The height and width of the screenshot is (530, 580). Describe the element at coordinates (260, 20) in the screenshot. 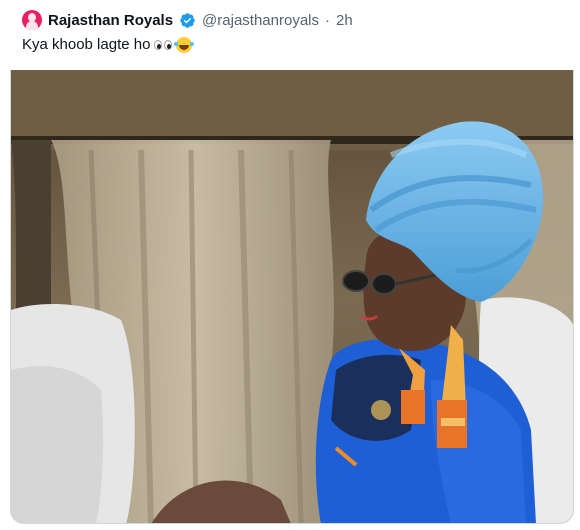

I see `author-handle: @rajasthanroyals` at that location.